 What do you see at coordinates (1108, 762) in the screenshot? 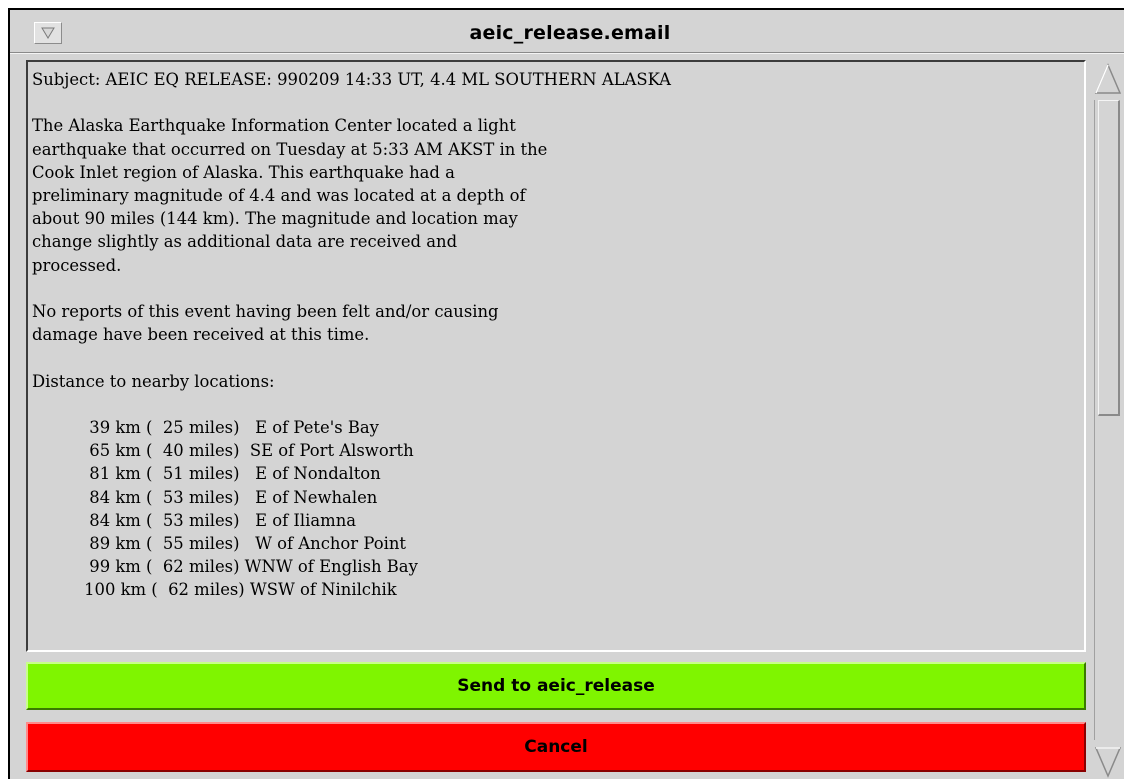
I see `scroll-down-arrow-icon` at bounding box center [1108, 762].